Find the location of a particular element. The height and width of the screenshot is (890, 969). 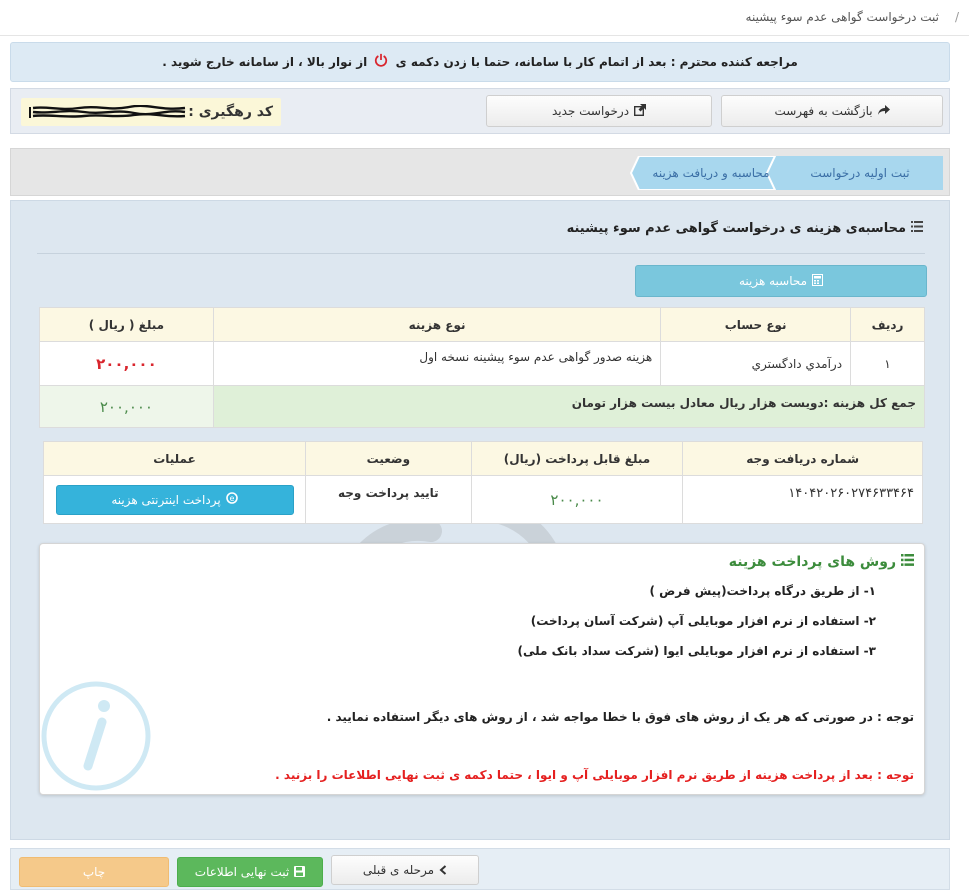

share-arrow-icon is located at coordinates (883, 112).